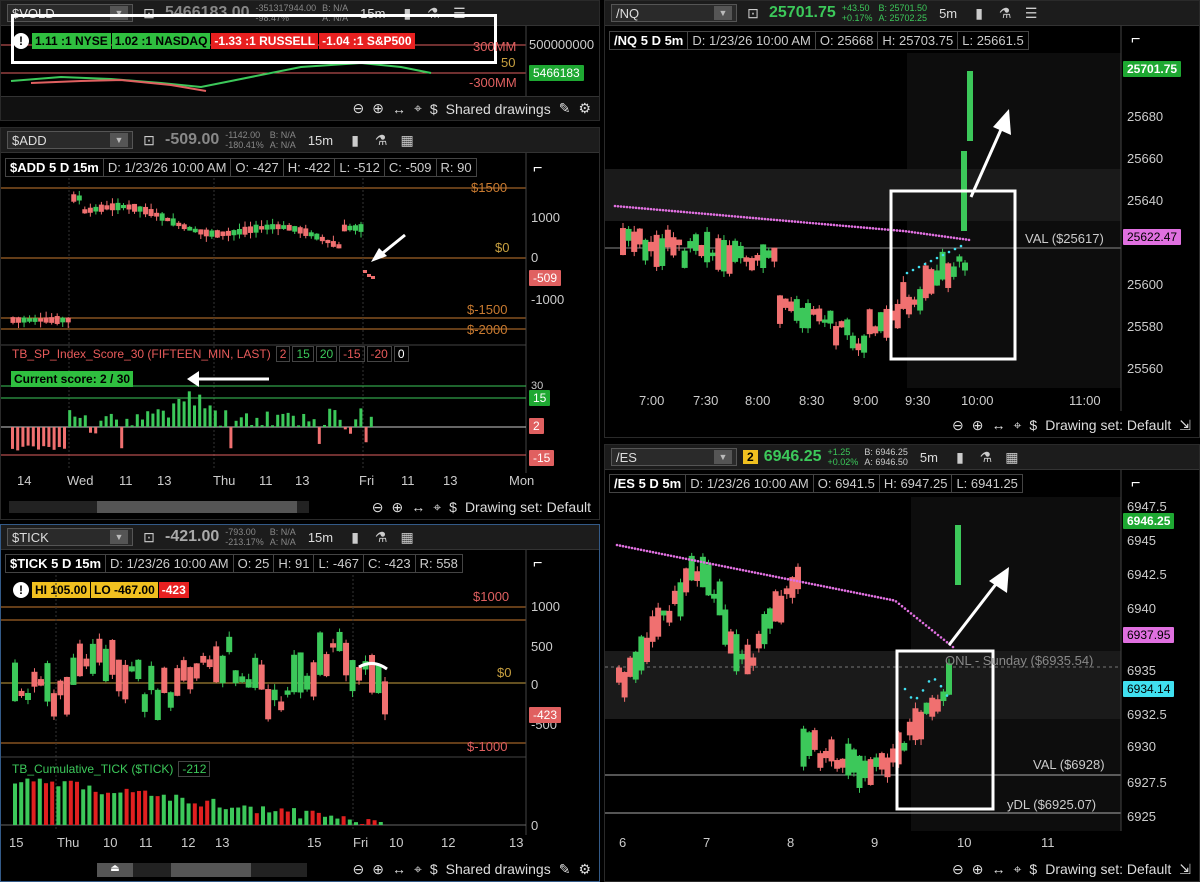 The height and width of the screenshot is (882, 1200). Describe the element at coordinates (254, 39) in the screenshot. I see `highlight-box` at that location.